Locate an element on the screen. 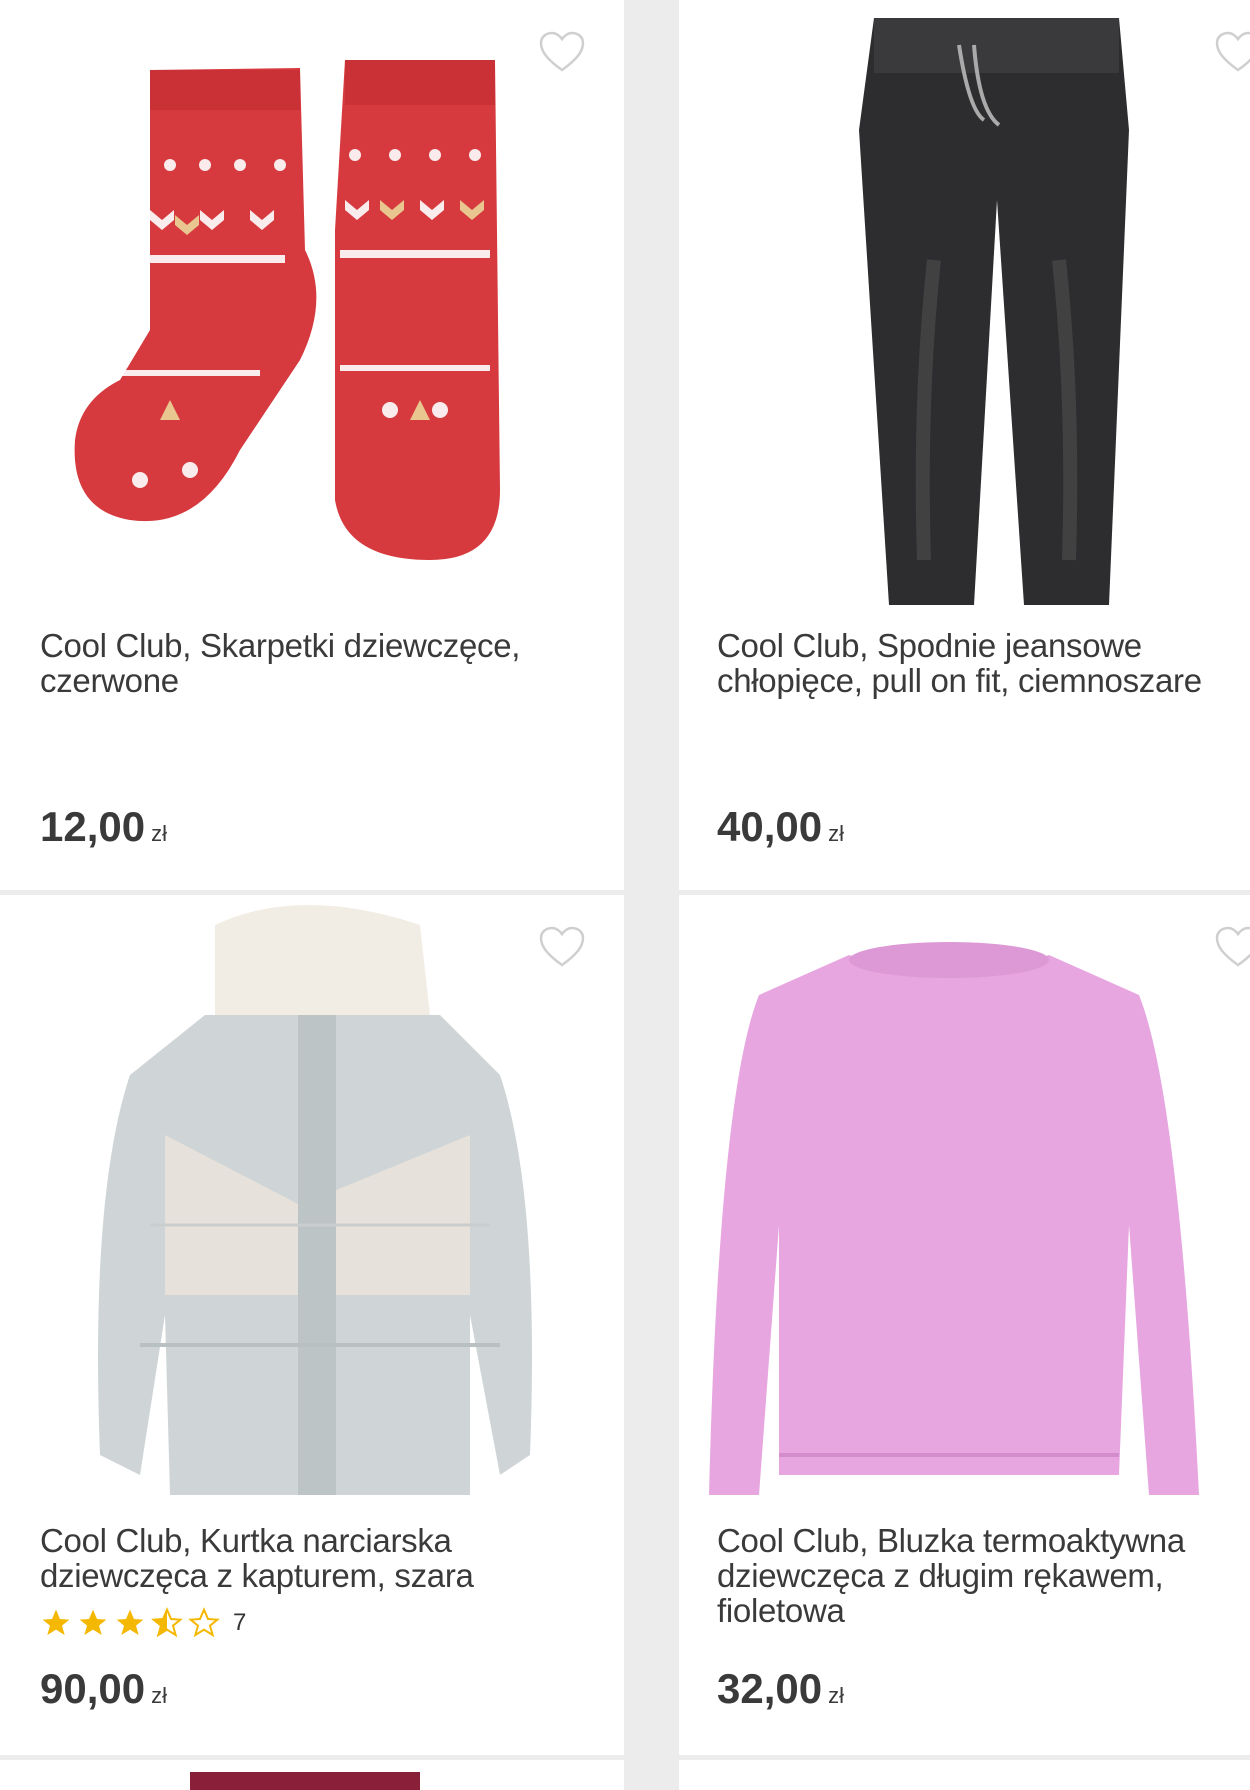  price-value: 40,00 is located at coordinates (770, 826).